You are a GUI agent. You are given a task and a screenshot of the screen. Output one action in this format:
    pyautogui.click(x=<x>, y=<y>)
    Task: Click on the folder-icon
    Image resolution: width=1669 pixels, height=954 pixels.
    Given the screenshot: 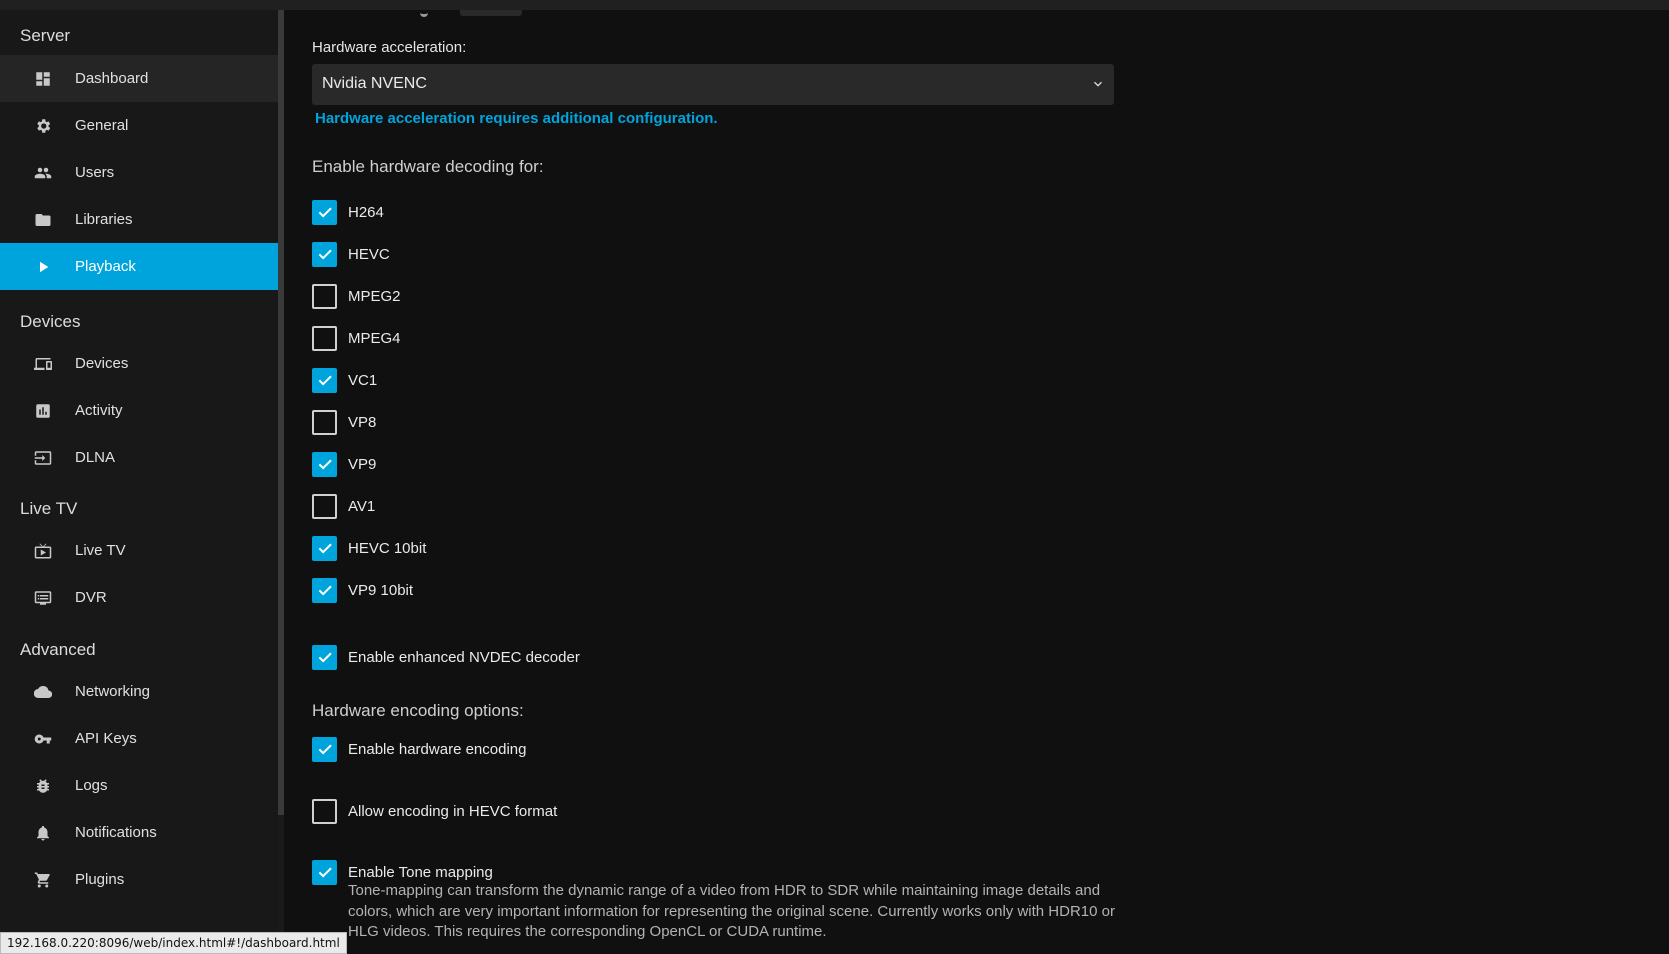 What is the action you would take?
    pyautogui.click(x=43, y=220)
    